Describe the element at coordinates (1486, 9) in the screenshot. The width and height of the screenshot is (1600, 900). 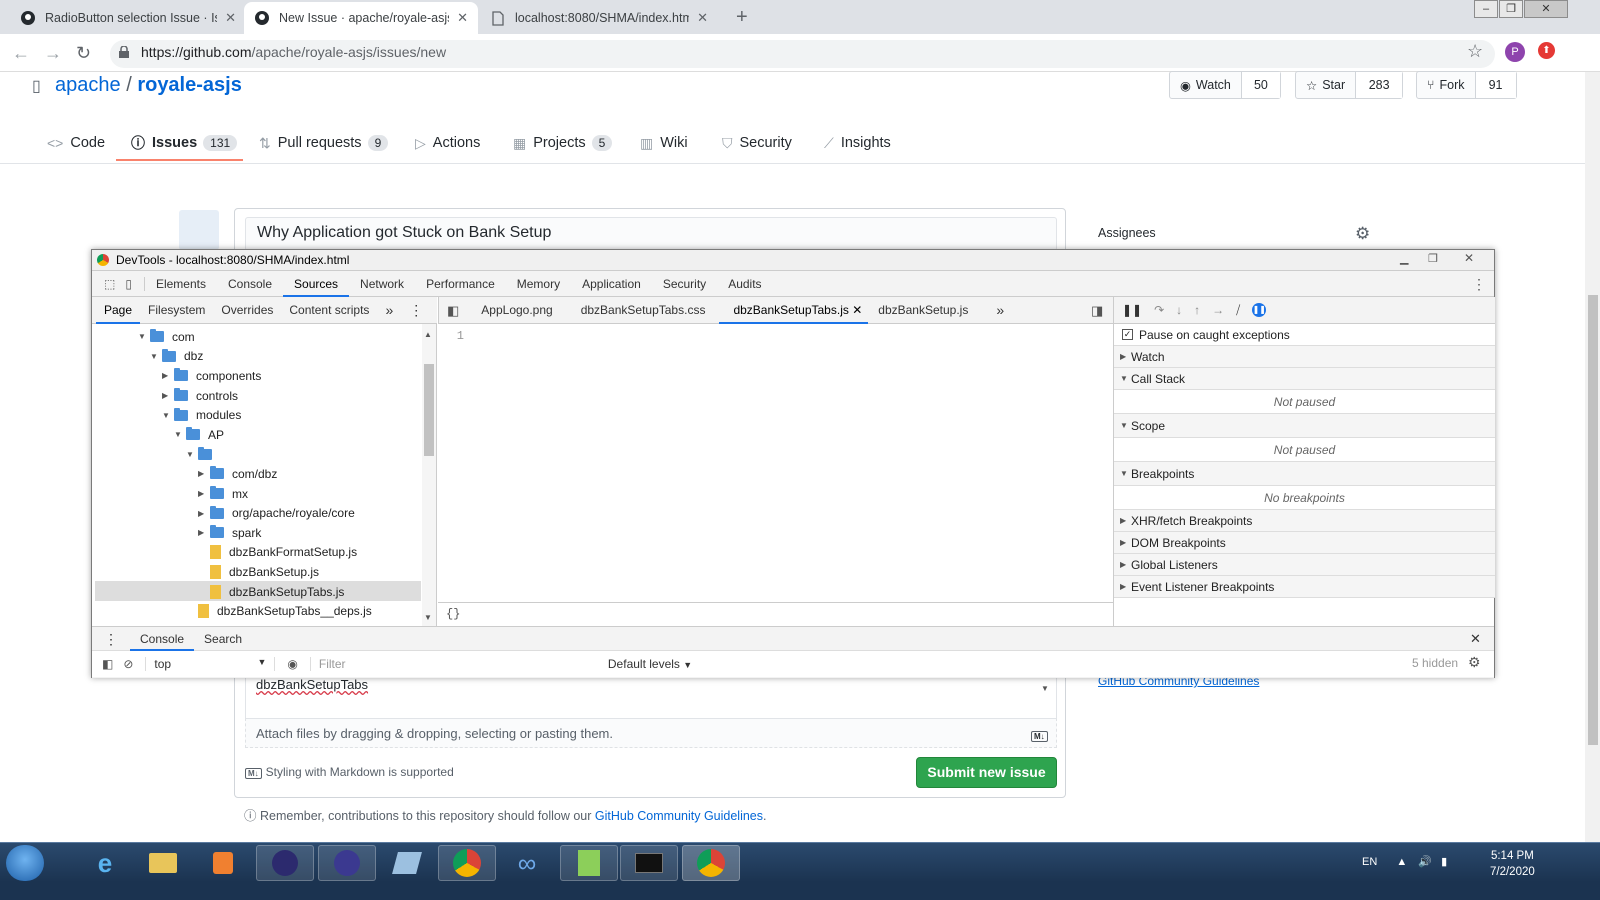
I see `minimize-button: –` at that location.